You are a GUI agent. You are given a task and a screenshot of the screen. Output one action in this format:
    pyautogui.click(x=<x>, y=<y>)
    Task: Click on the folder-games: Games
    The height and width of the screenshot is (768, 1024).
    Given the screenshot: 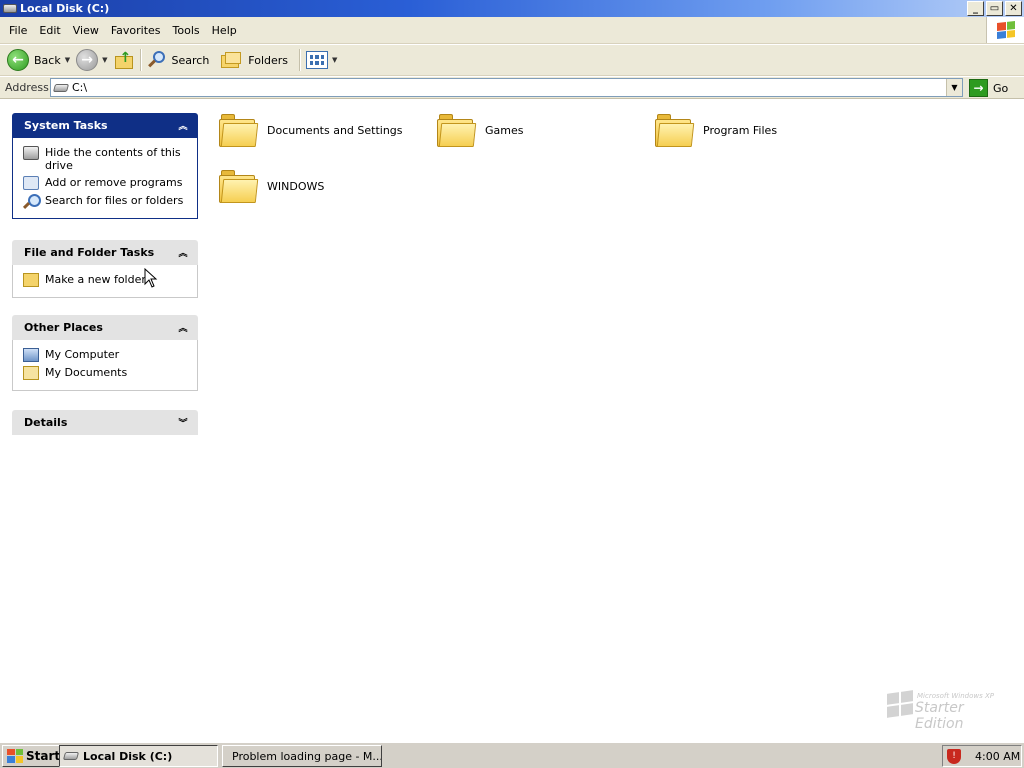 What is the action you would take?
    pyautogui.click(x=480, y=130)
    